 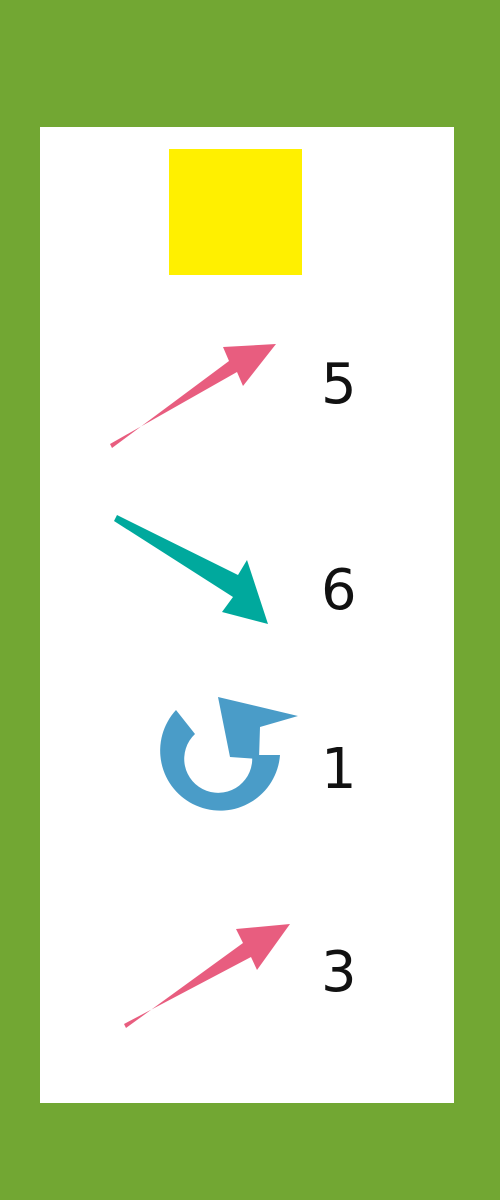 I want to click on yellow-square-icon, so click(x=235, y=212).